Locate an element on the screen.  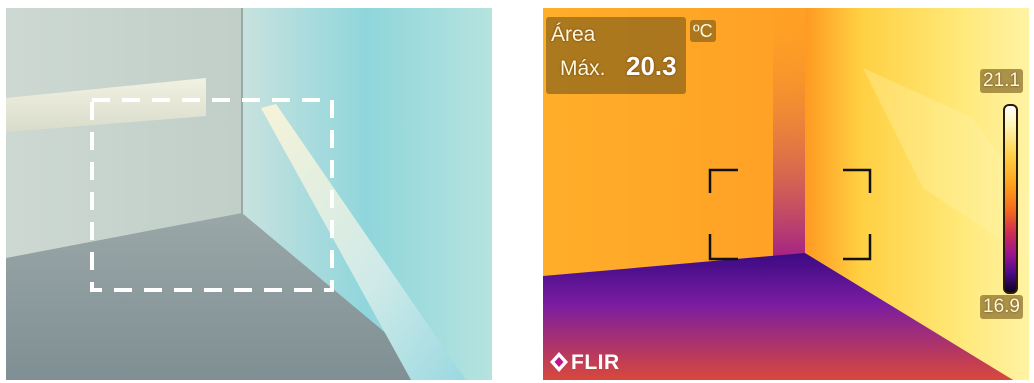
thermal-cold-corner is located at coordinates (789, 133).